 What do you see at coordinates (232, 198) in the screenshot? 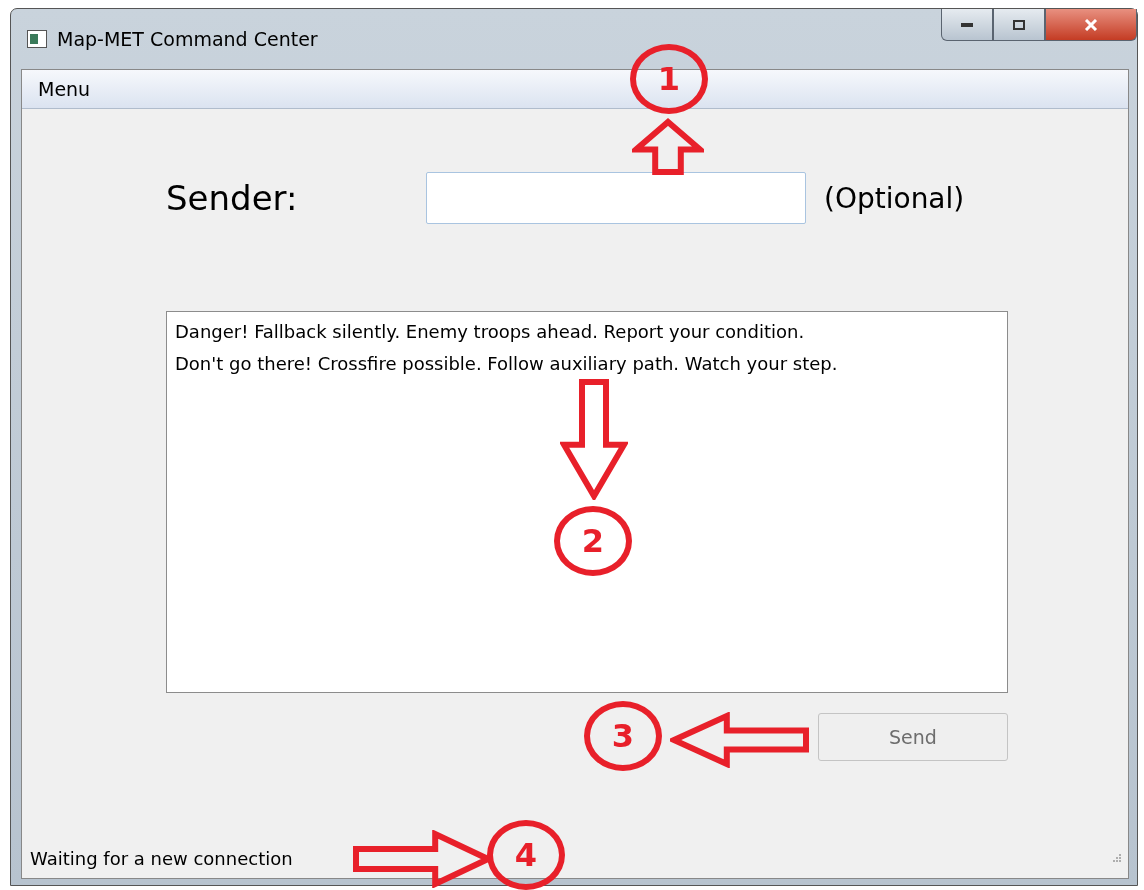
I see `sender-label: Sender:` at bounding box center [232, 198].